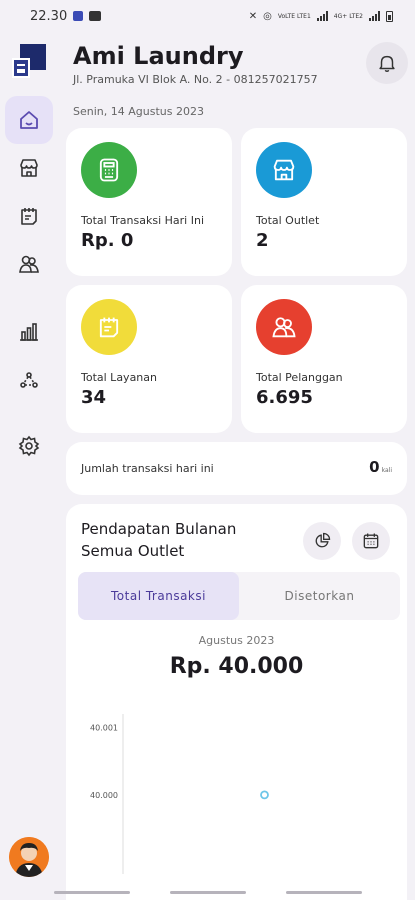 The height and width of the screenshot is (900, 415). What do you see at coordinates (322, 16) in the screenshot?
I see `signal-1-icon` at bounding box center [322, 16].